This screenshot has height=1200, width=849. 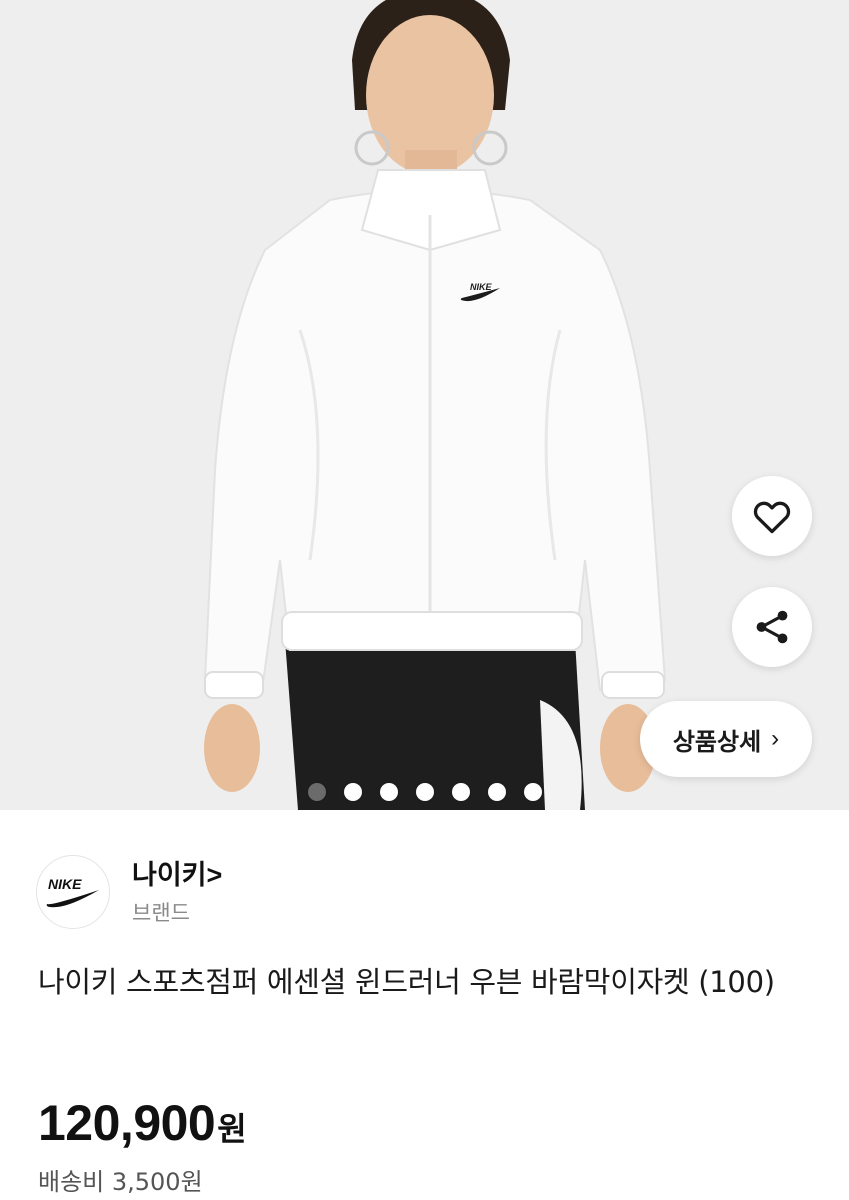 I want to click on share-button, so click(x=772, y=627).